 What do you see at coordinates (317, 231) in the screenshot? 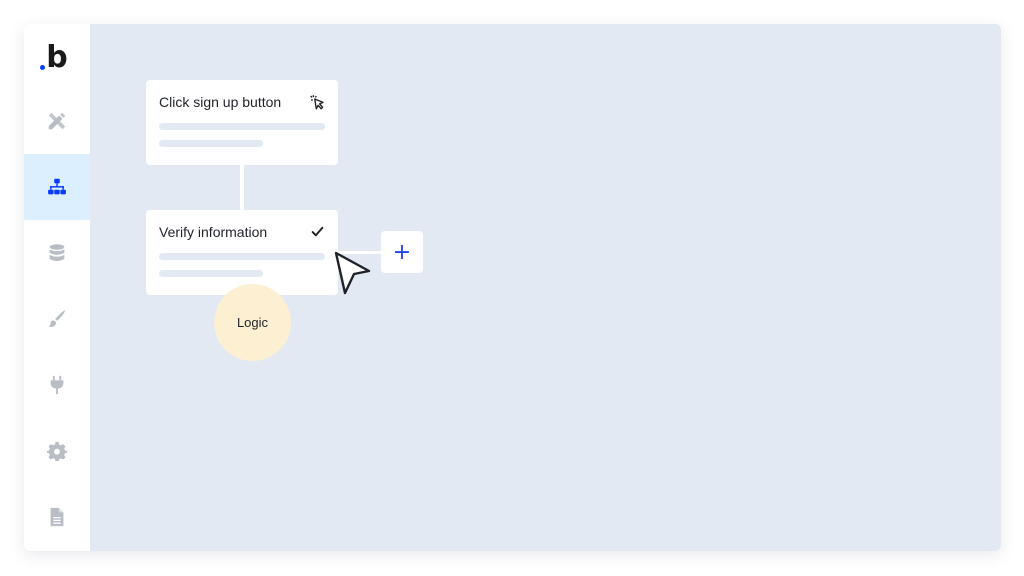
I see `checkmark-icon` at bounding box center [317, 231].